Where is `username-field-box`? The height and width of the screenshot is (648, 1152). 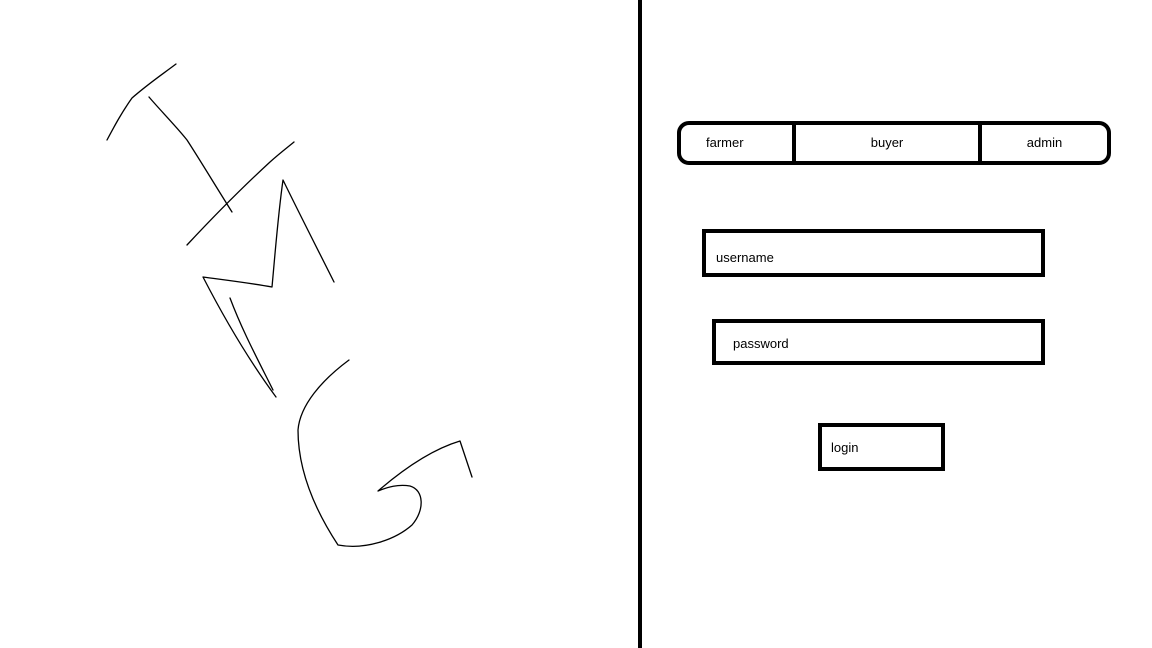
username-field-box is located at coordinates (873, 253).